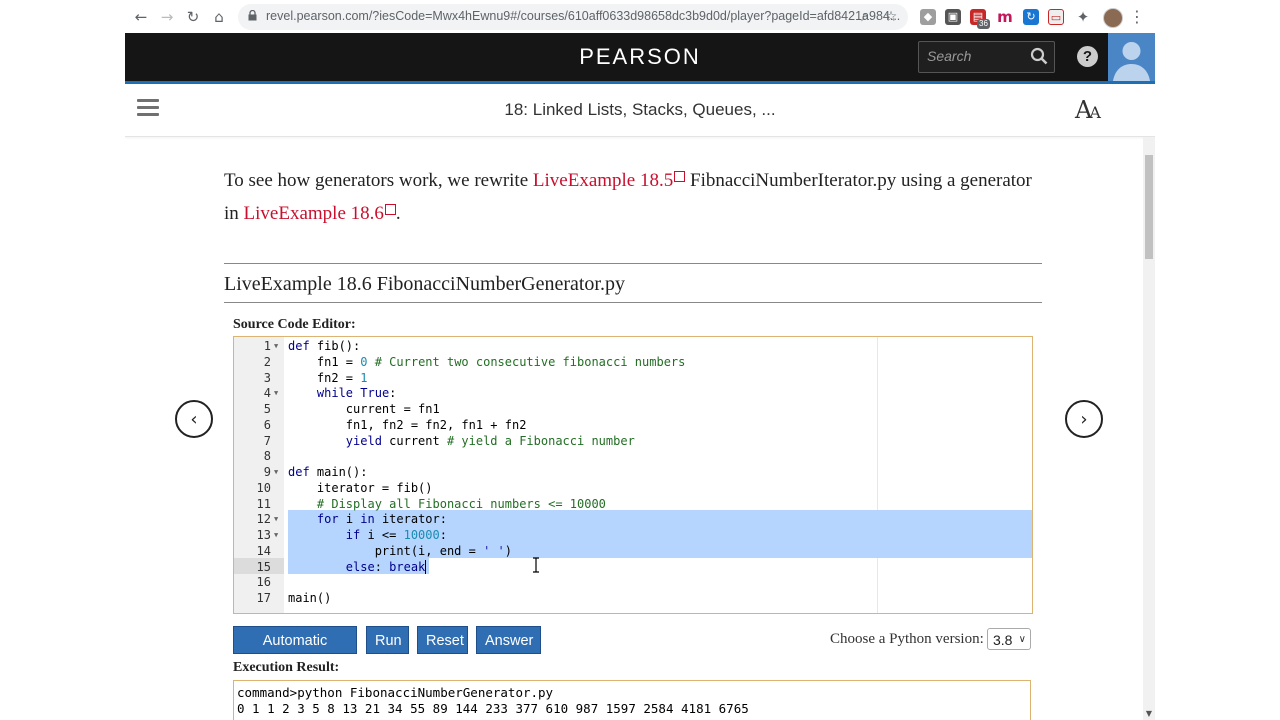 This screenshot has width=1280, height=720. Describe the element at coordinates (1149, 207) in the screenshot. I see `scrollbar-thumb` at that location.